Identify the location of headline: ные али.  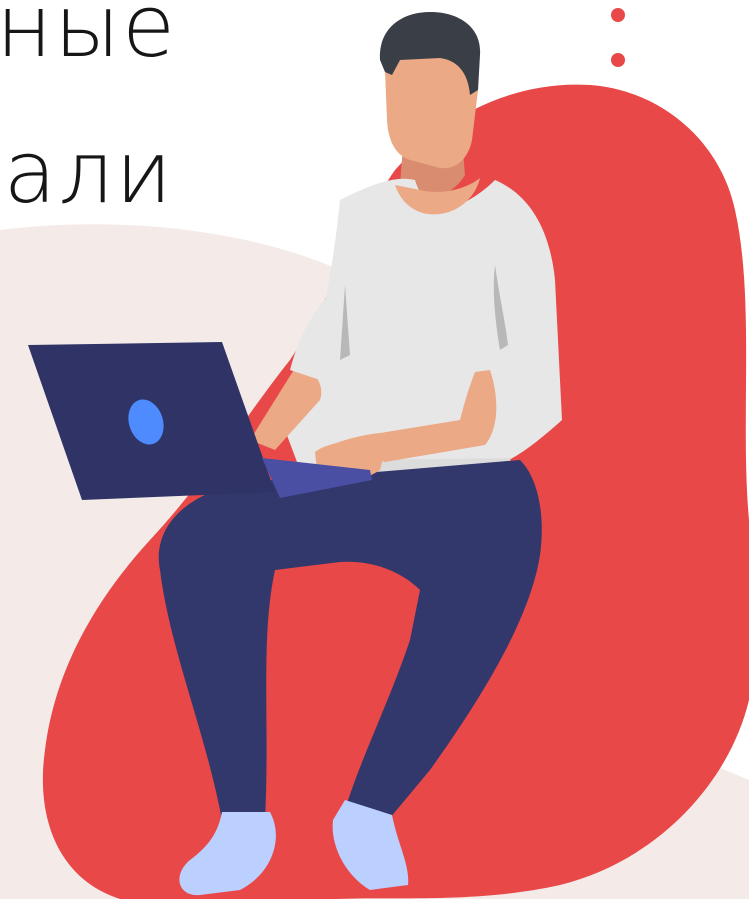
(180, 120).